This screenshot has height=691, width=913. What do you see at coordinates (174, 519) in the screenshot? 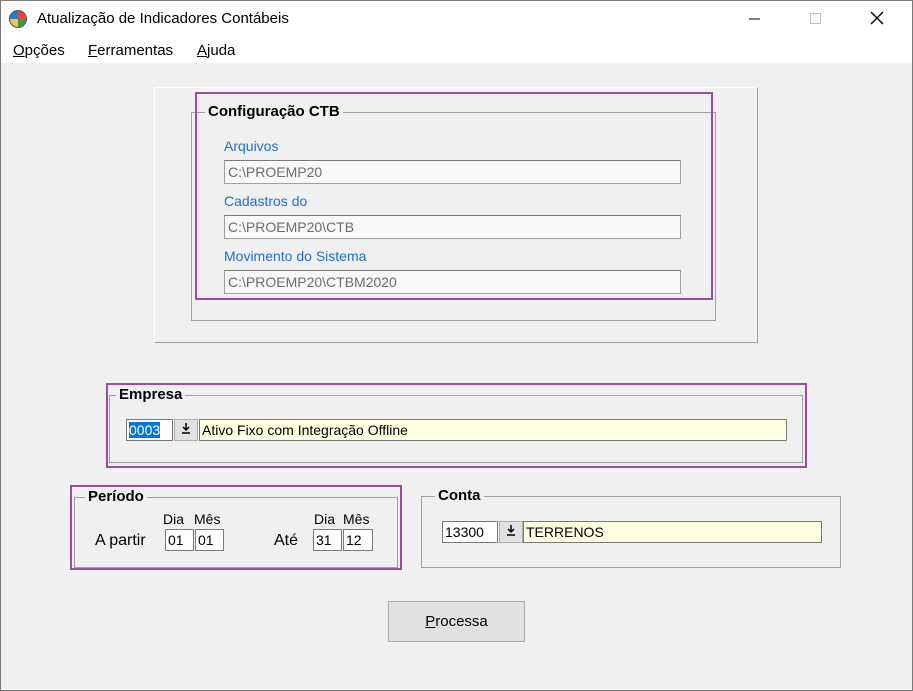
I see `start-dia-label: Dia` at bounding box center [174, 519].